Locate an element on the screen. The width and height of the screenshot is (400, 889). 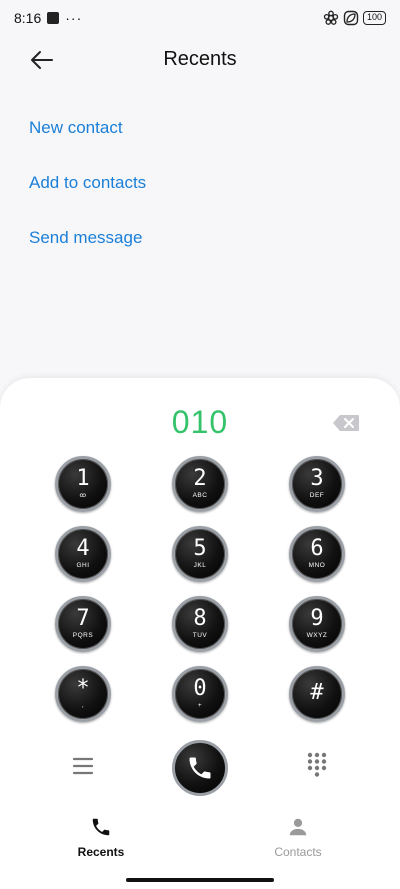
flower-icon is located at coordinates (331, 17).